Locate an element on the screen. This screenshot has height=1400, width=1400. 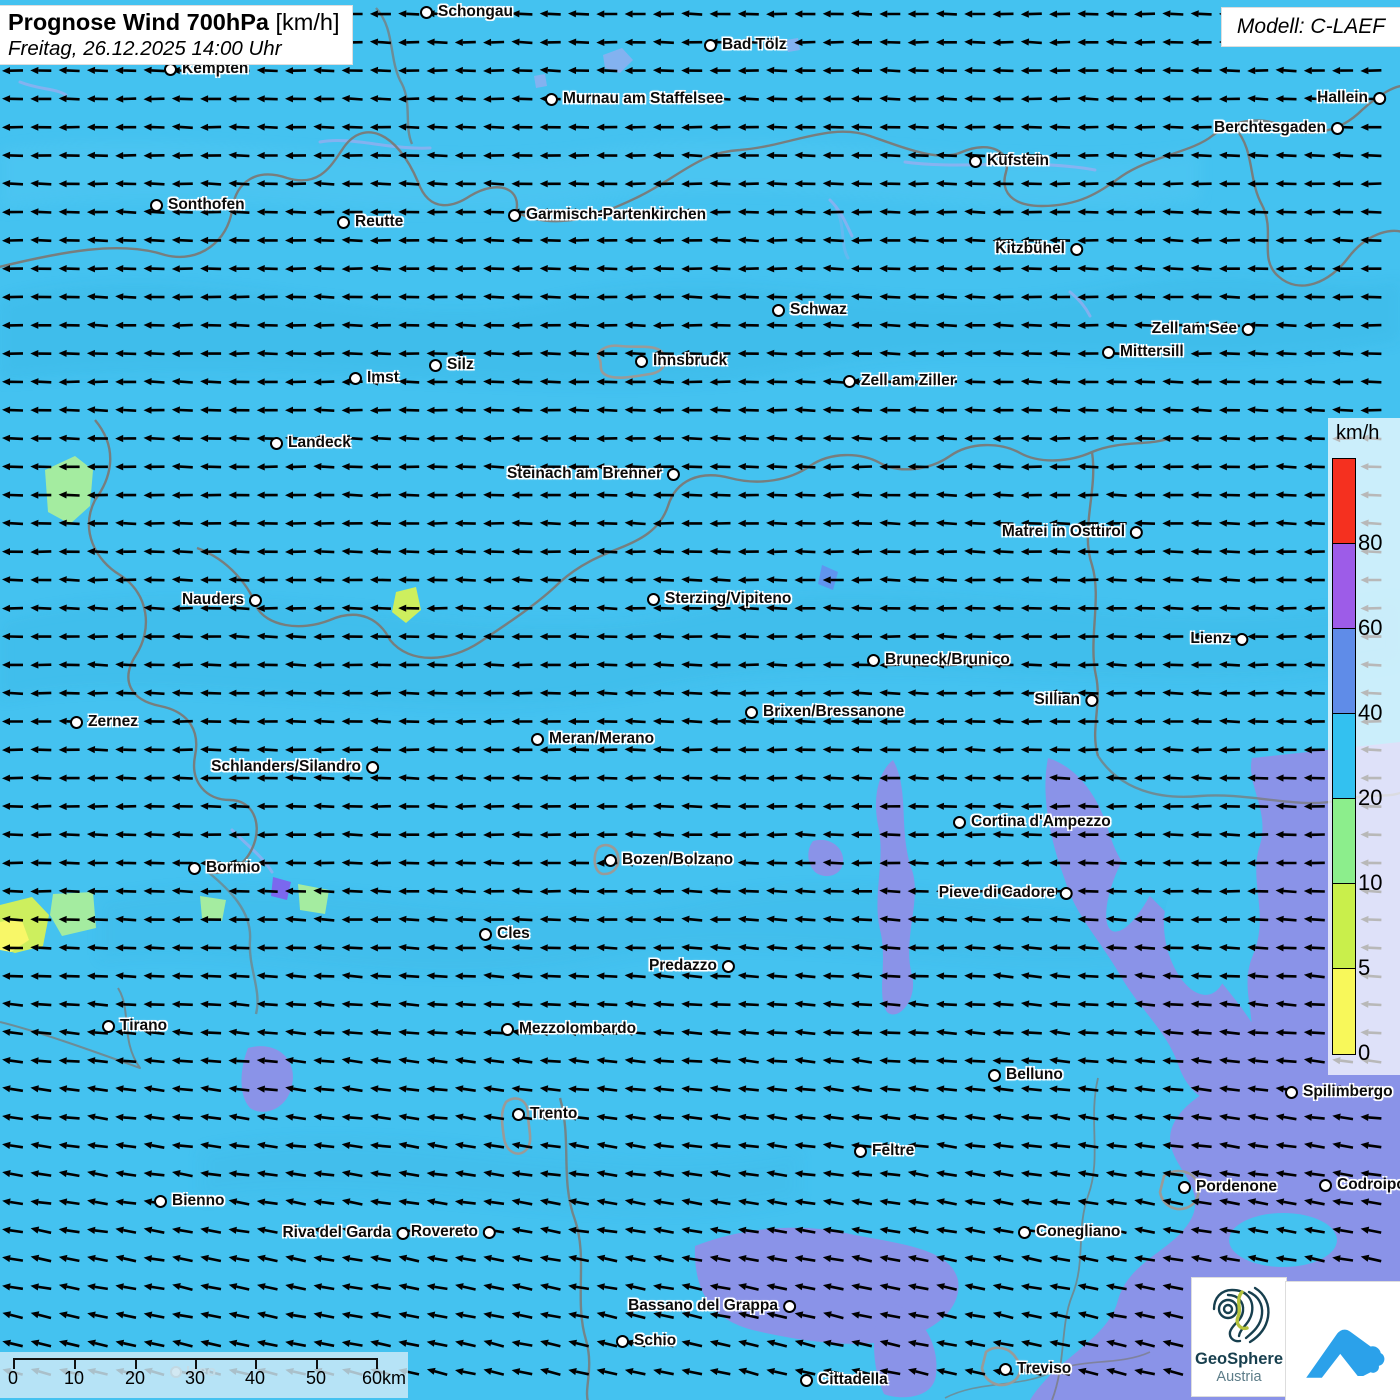
city-marker: Zernez is located at coordinates (104, 722).